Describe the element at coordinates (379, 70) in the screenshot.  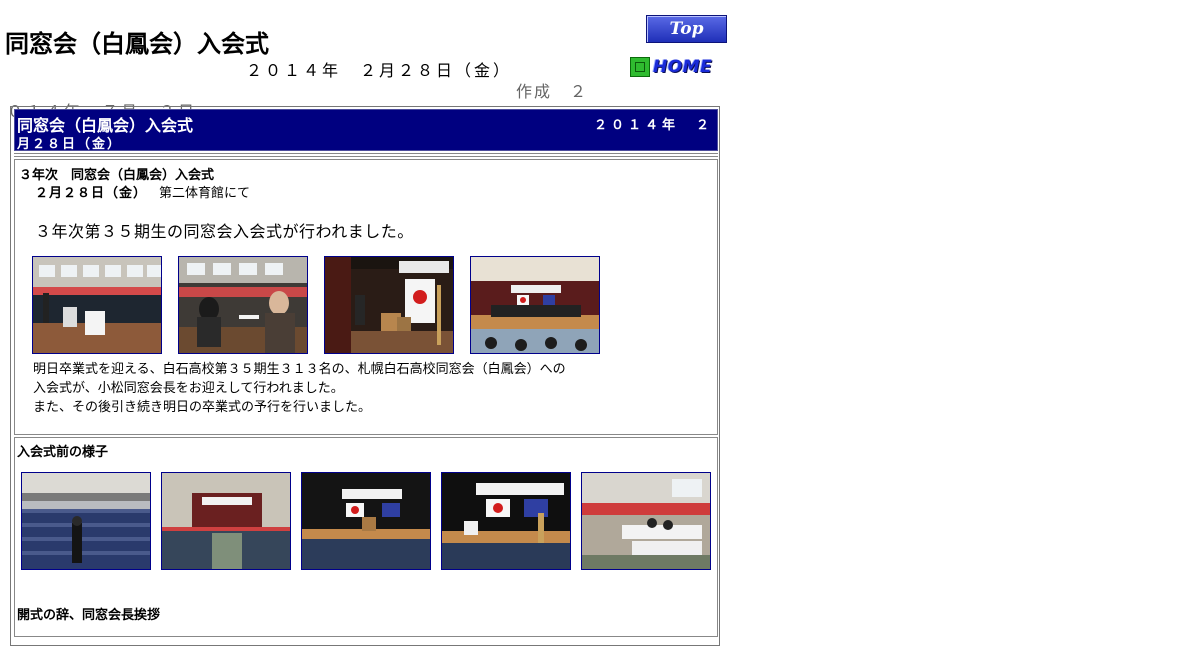
I see `event-date: ２０１４年 ２月２８日（金）` at that location.